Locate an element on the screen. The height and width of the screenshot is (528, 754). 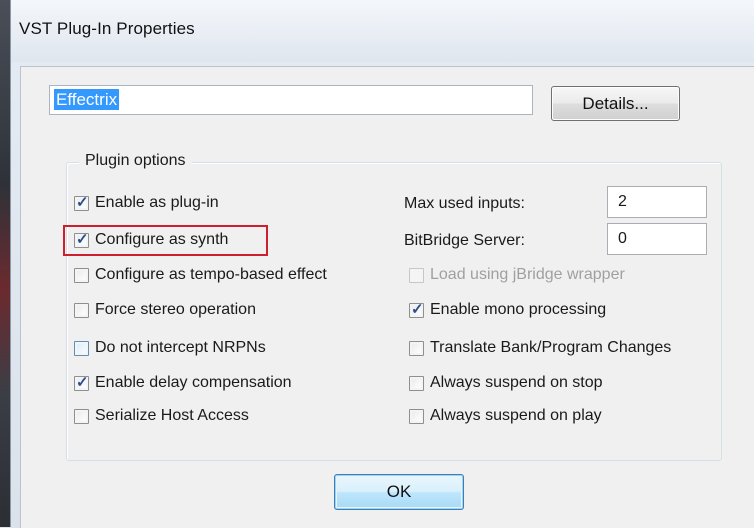
enable-delay-compensation-checkbox: ✓ Enable delay compensation is located at coordinates (183, 383).